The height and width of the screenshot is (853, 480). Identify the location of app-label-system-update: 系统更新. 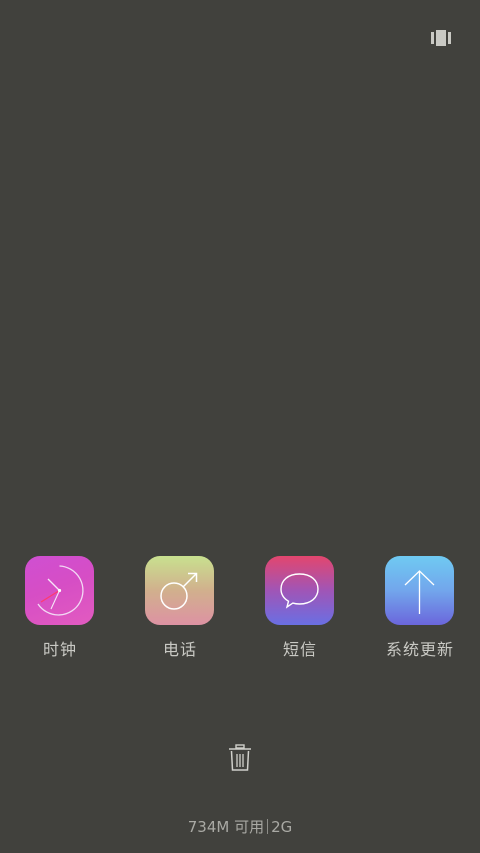
(419, 649).